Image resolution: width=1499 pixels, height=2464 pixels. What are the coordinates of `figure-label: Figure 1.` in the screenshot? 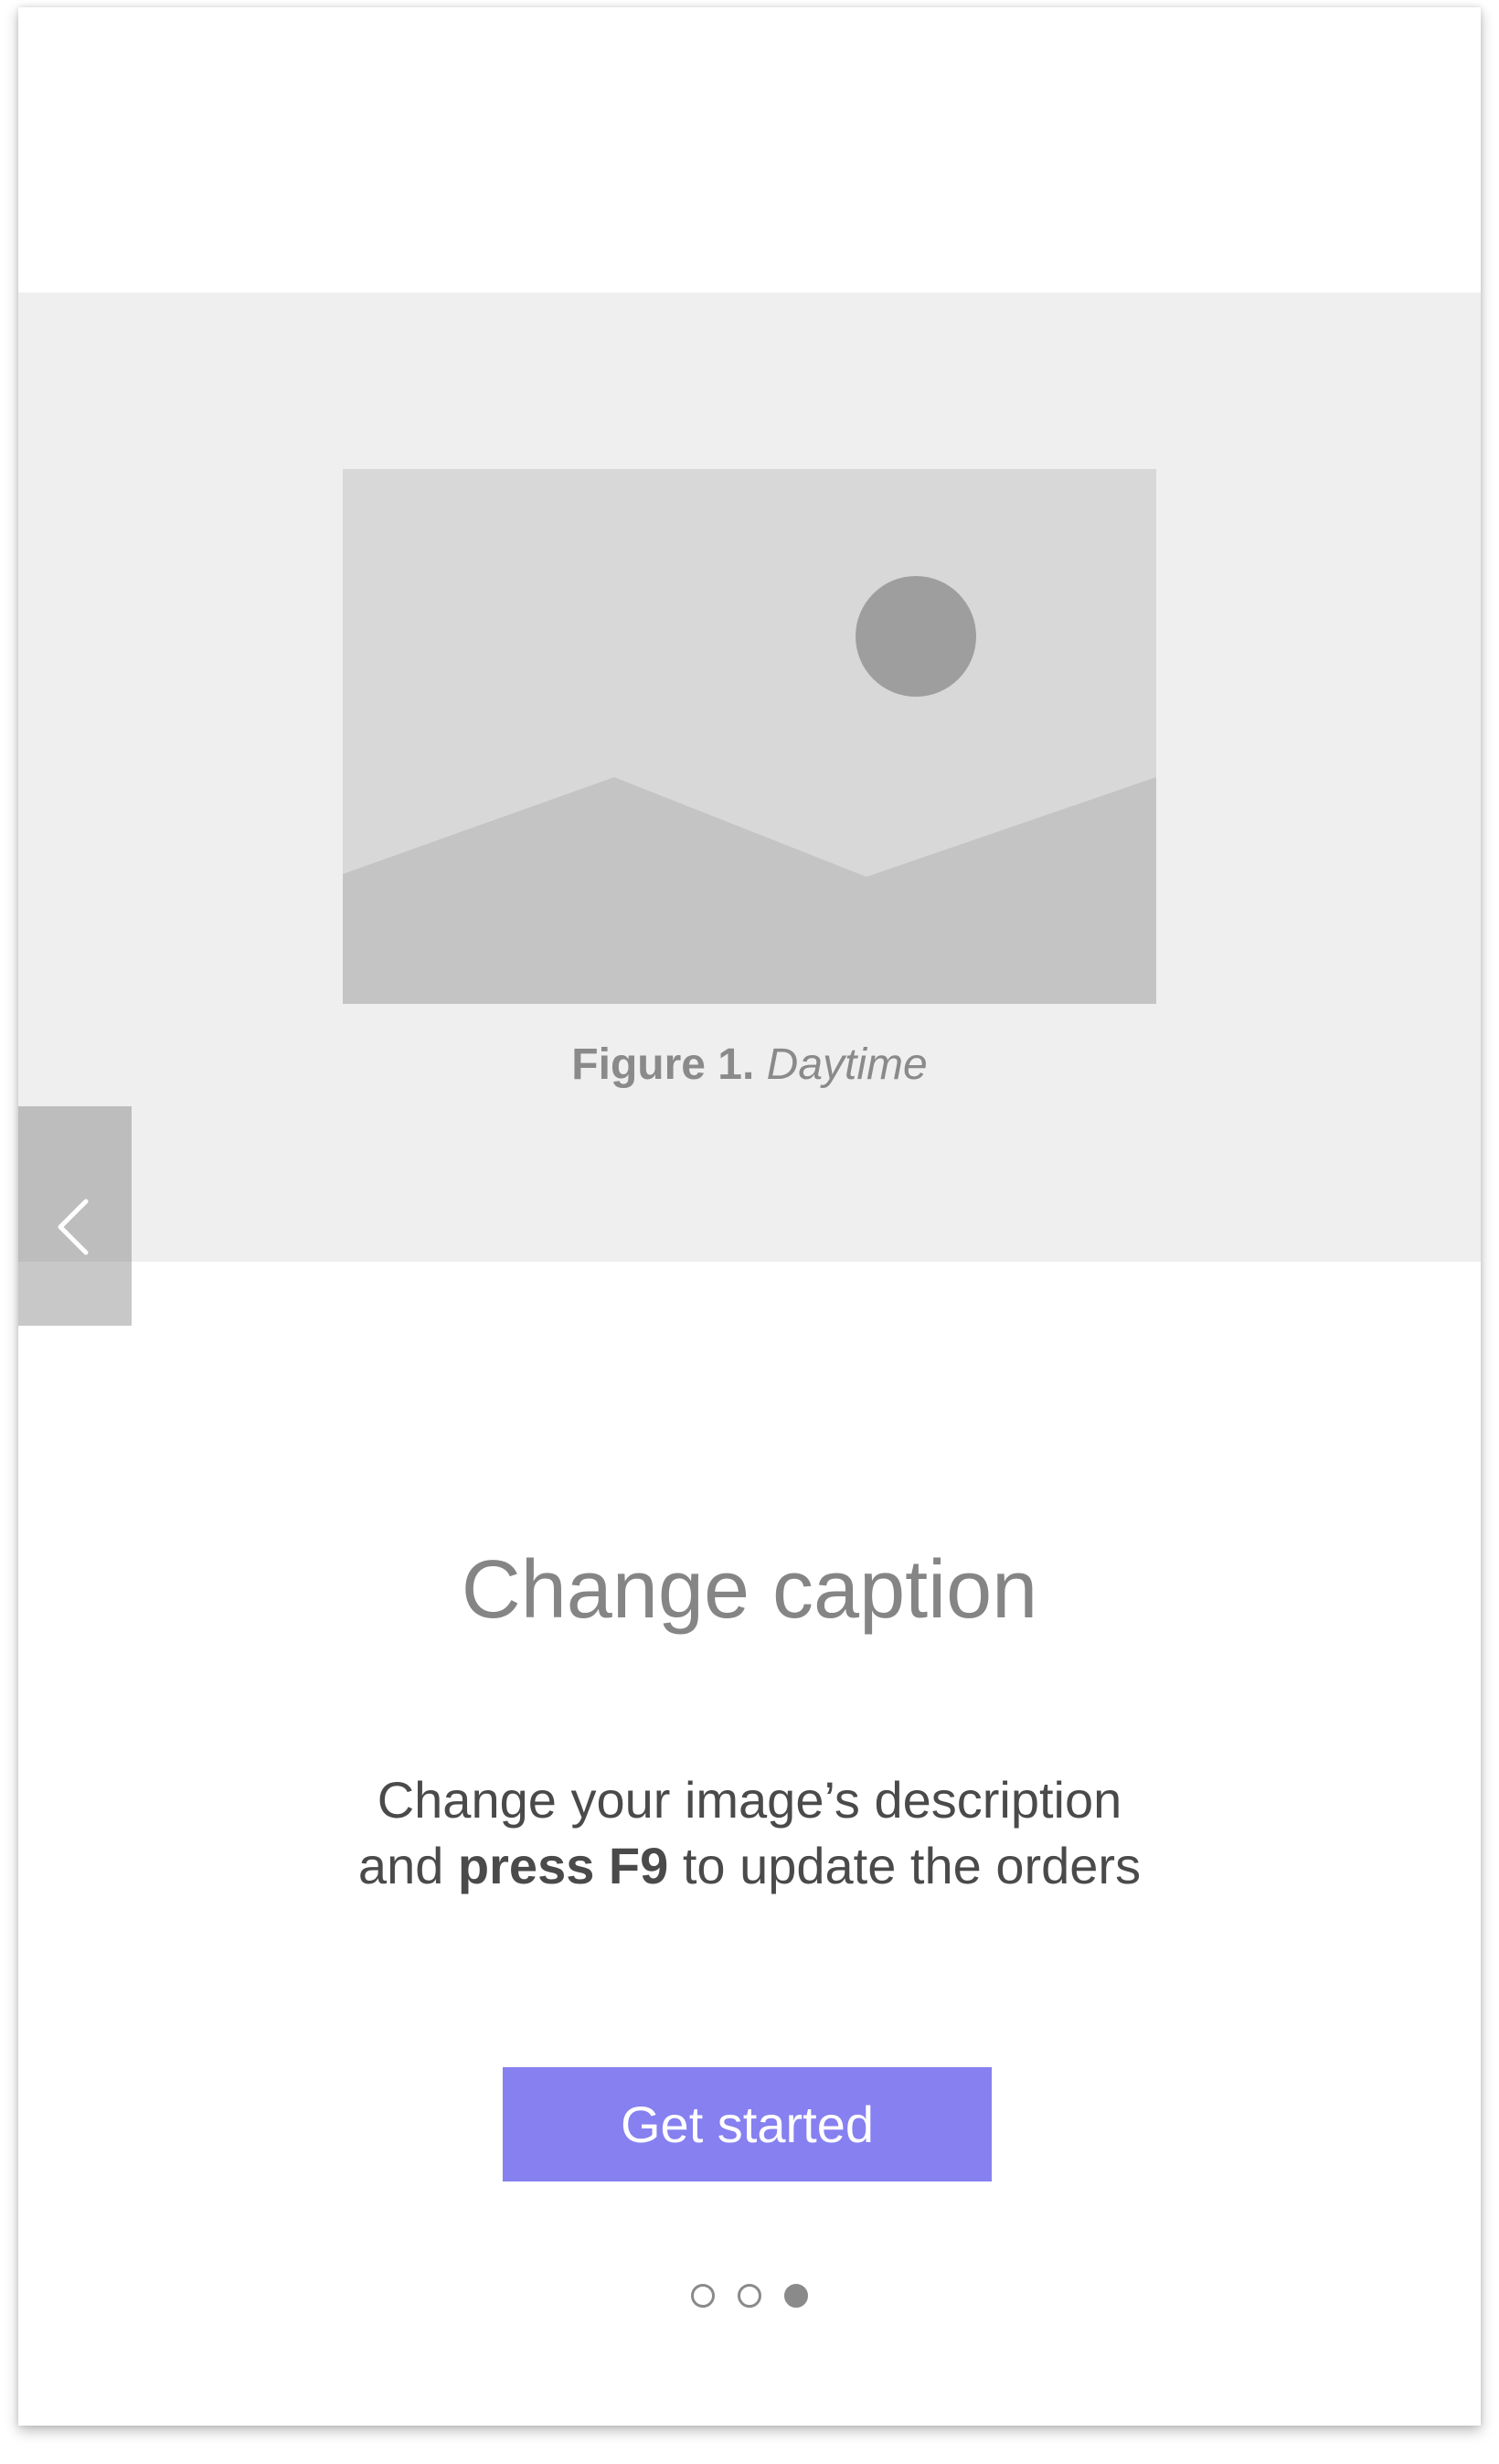 It's located at (663, 1064).